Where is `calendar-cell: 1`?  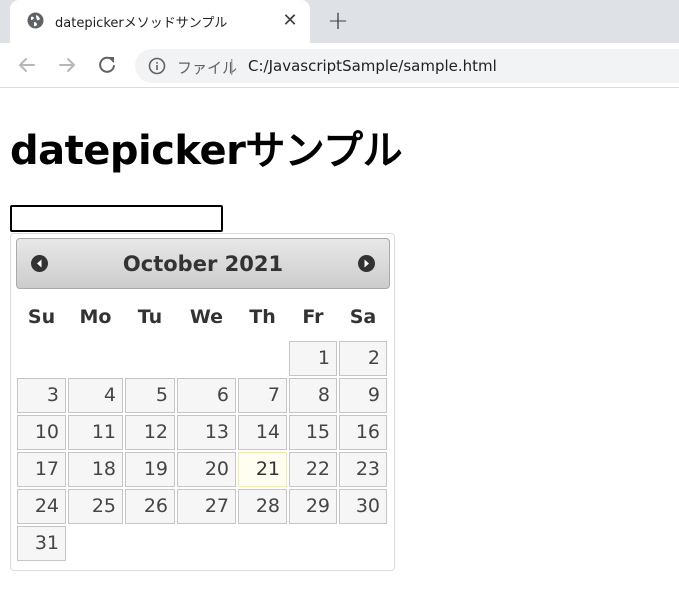
calendar-cell: 1 is located at coordinates (313, 358).